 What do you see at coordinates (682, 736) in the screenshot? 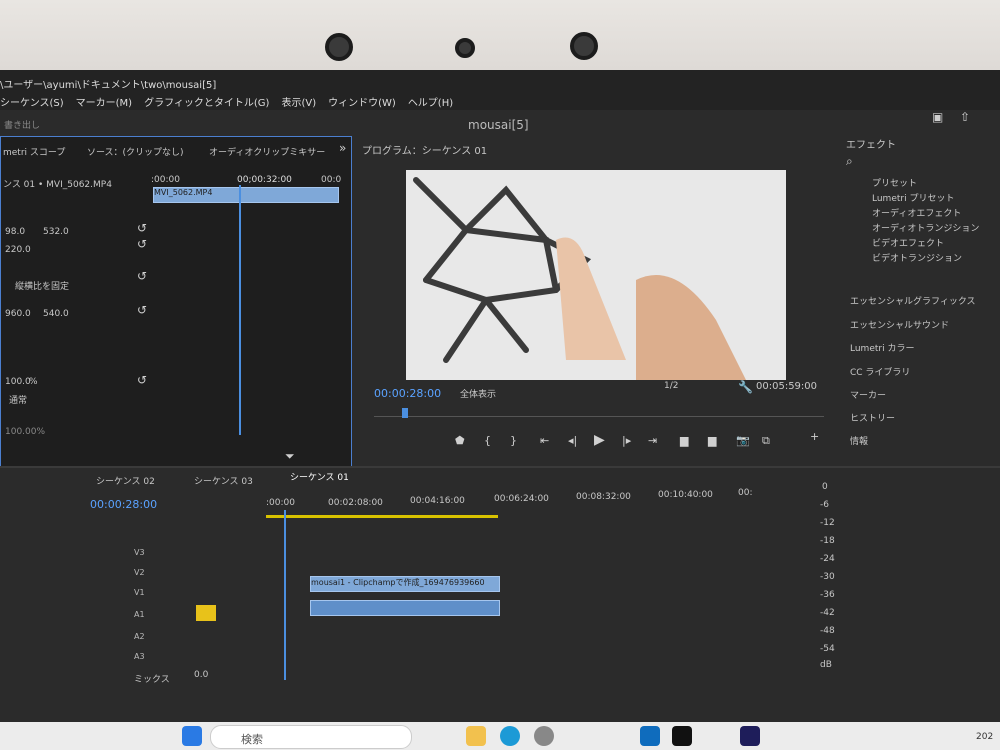
I see `netflix-icon` at bounding box center [682, 736].